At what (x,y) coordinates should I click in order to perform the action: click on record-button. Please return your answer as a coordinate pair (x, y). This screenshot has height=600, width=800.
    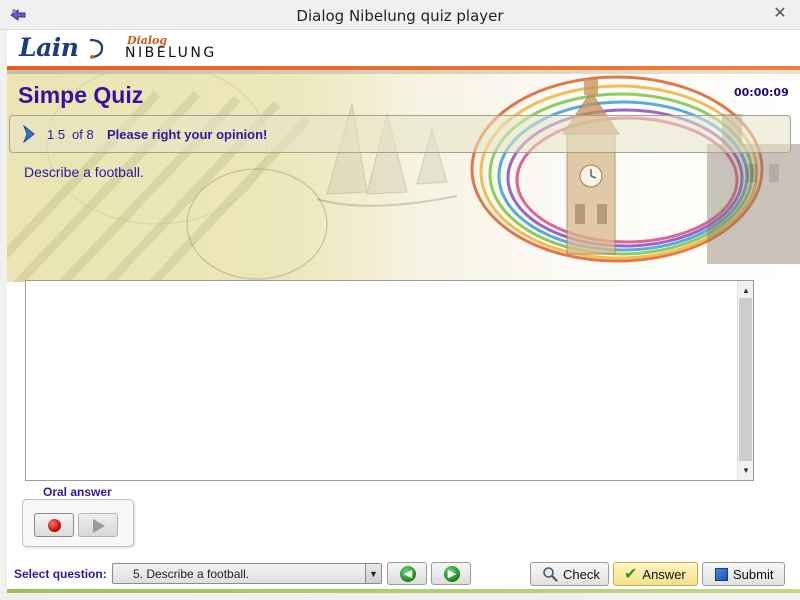
    Looking at the image, I should click on (54, 525).